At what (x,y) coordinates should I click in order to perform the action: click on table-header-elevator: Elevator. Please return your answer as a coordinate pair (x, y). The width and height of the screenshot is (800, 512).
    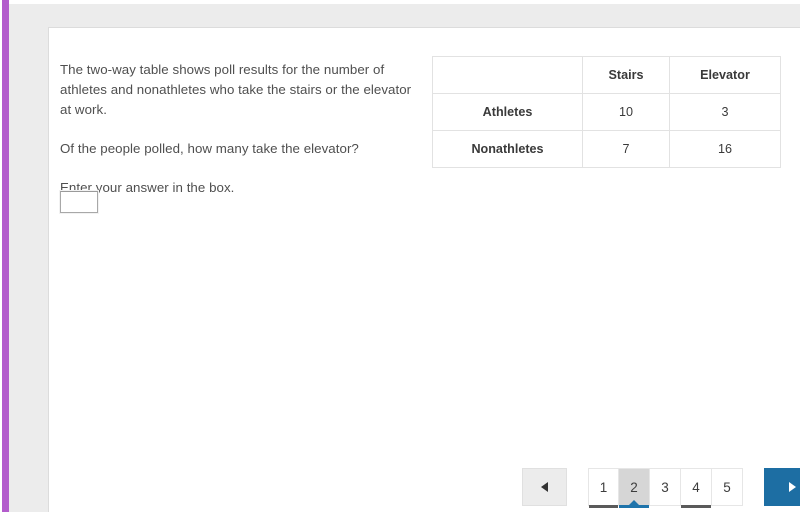
    Looking at the image, I should click on (725, 75).